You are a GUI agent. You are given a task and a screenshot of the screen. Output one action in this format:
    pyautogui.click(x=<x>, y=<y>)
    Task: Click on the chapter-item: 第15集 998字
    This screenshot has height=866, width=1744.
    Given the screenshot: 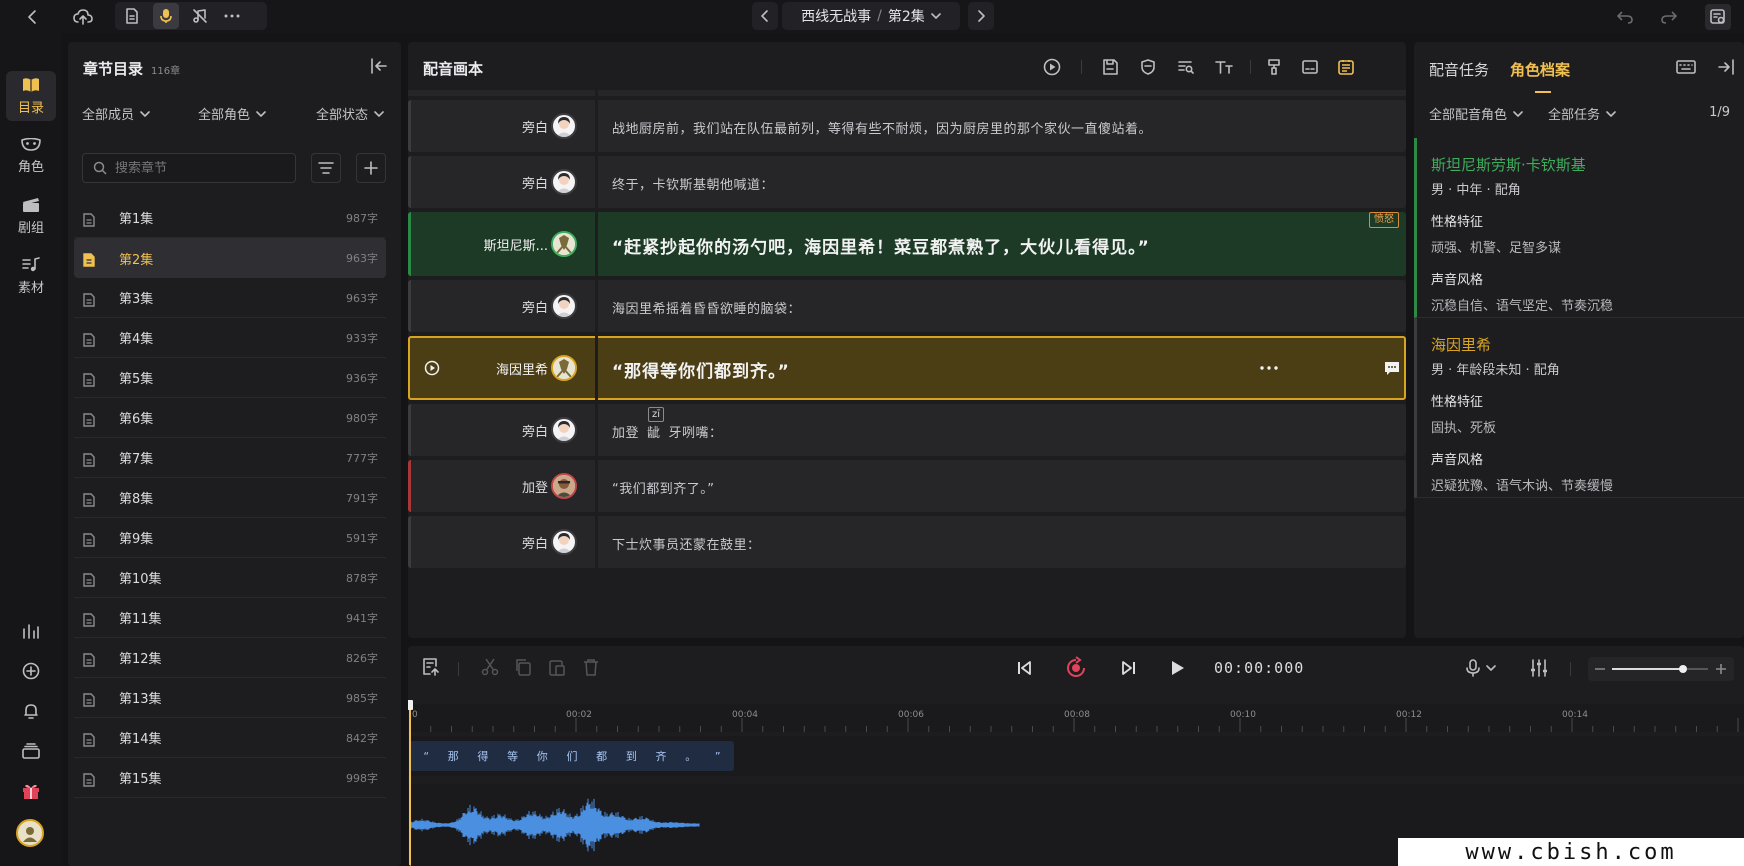 What is the action you would take?
    pyautogui.click(x=230, y=778)
    